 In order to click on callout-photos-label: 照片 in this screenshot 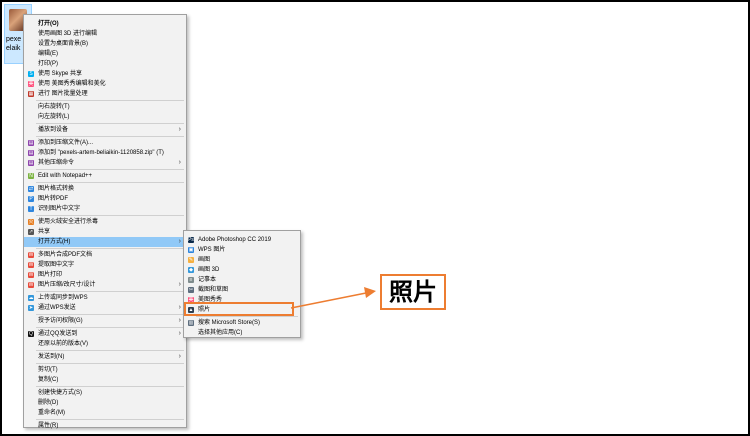, I will do `click(413, 292)`.